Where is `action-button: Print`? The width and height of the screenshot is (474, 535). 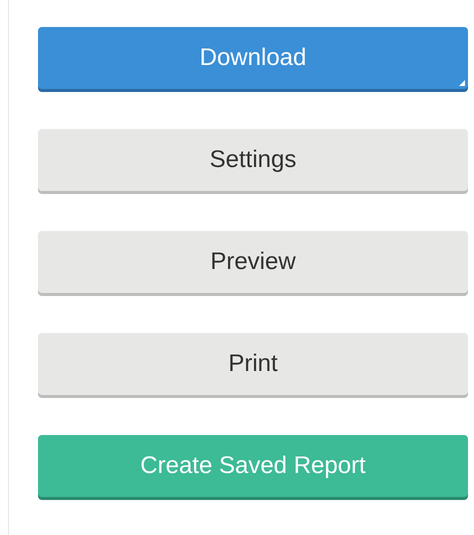
action-button: Print is located at coordinates (253, 364).